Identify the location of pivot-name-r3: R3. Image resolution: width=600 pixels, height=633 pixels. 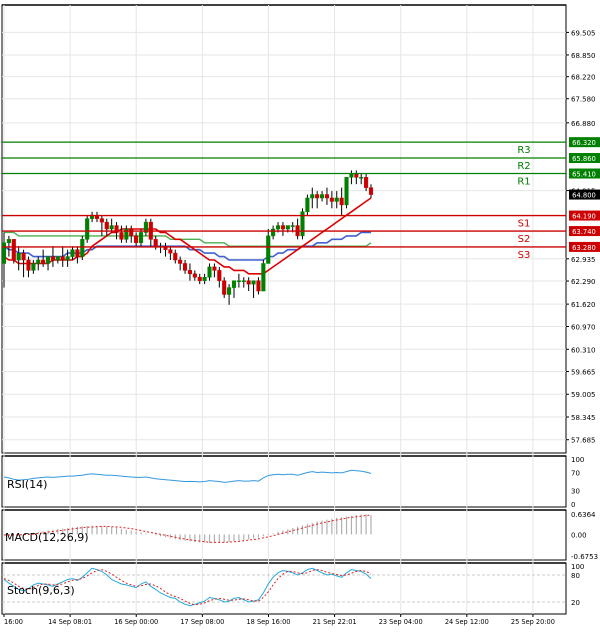
(523, 150).